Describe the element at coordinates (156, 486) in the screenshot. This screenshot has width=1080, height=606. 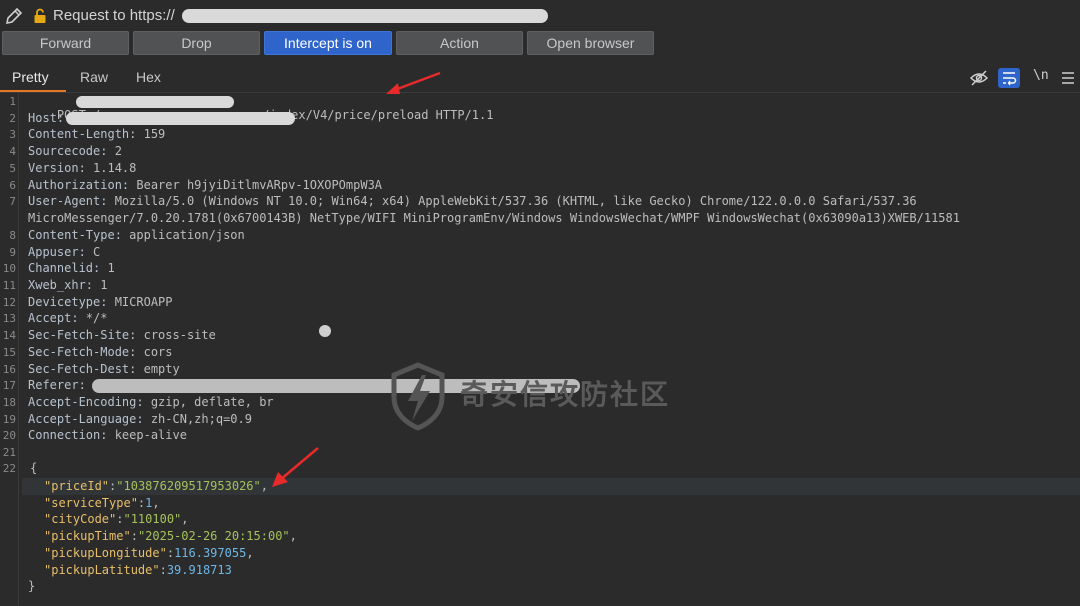
I see `json-line-priceid: "priceId":"103876209517953026",` at that location.